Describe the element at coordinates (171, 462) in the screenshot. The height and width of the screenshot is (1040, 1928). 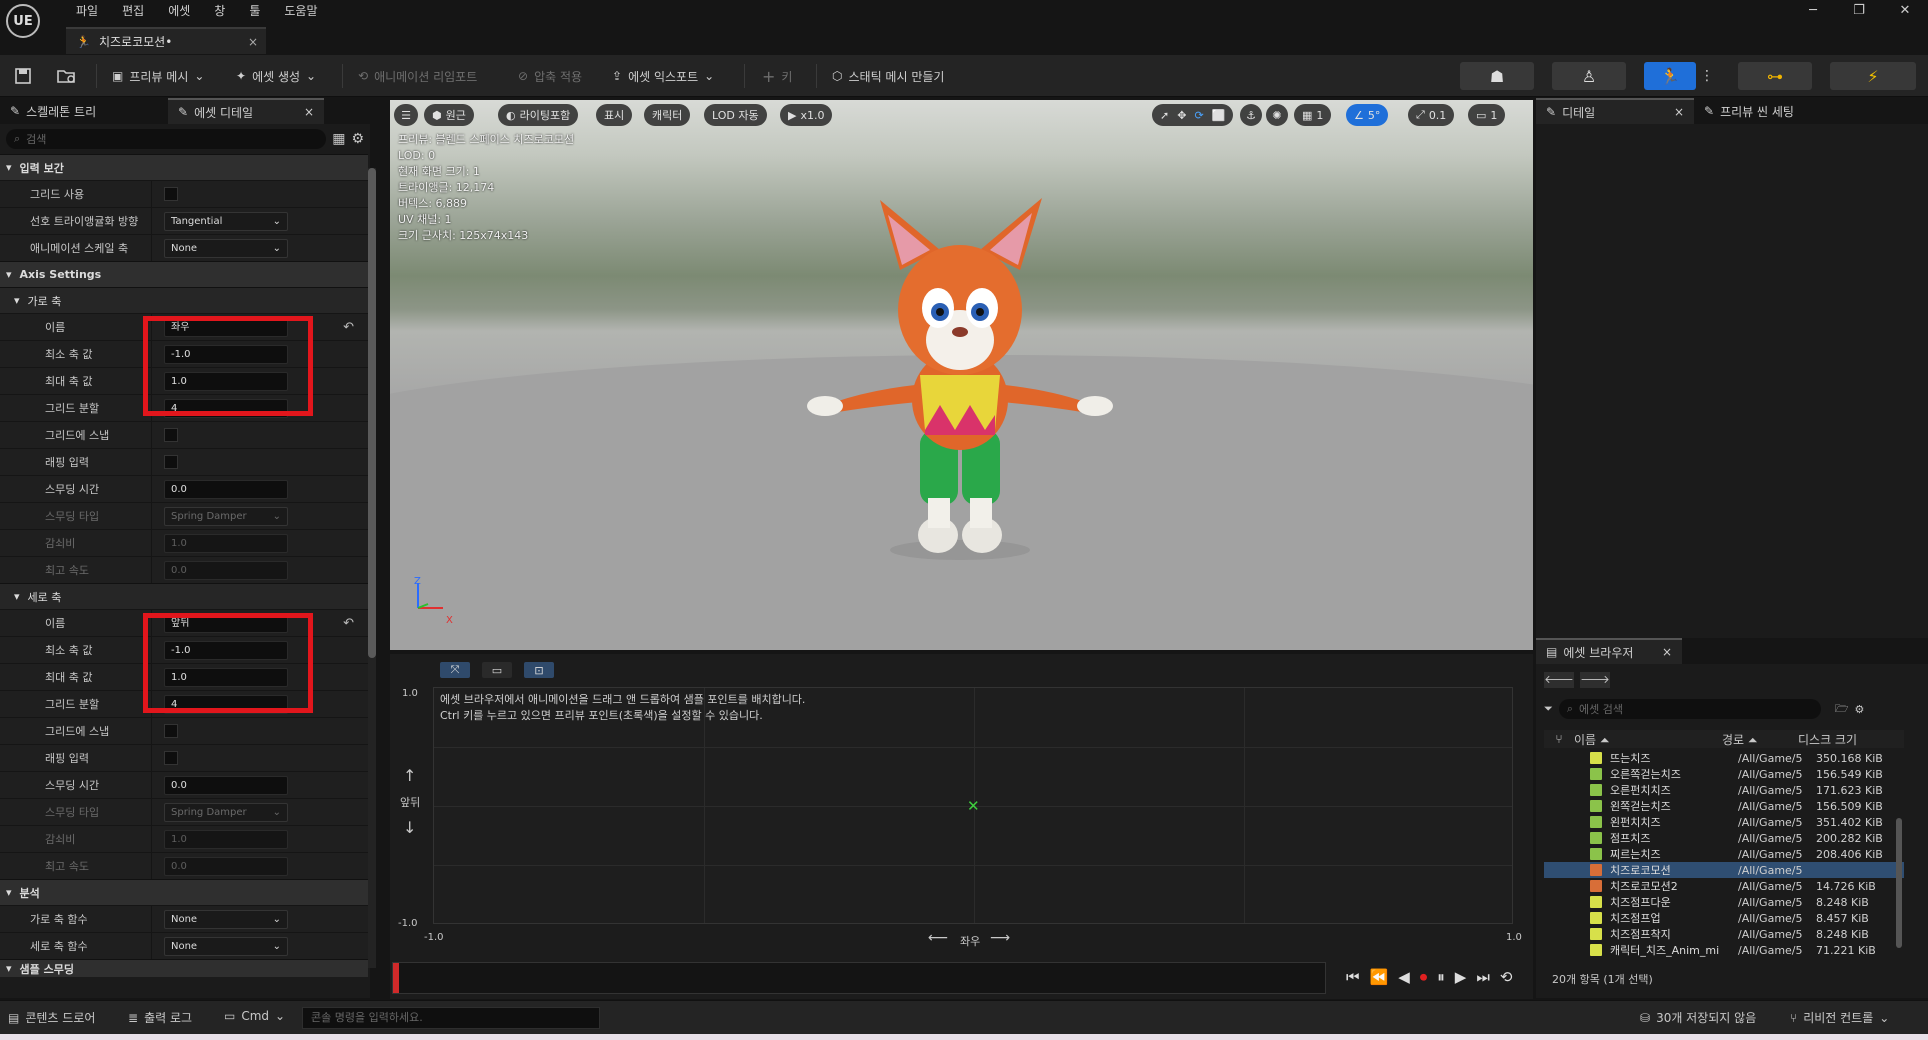
I see `h-wrap-checkbox` at that location.